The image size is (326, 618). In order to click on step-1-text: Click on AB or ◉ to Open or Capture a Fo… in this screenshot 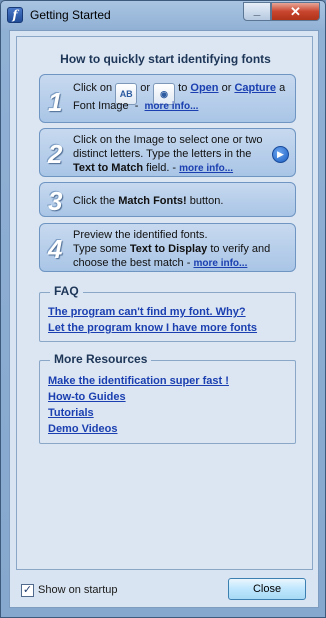, I will do `click(179, 97)`.